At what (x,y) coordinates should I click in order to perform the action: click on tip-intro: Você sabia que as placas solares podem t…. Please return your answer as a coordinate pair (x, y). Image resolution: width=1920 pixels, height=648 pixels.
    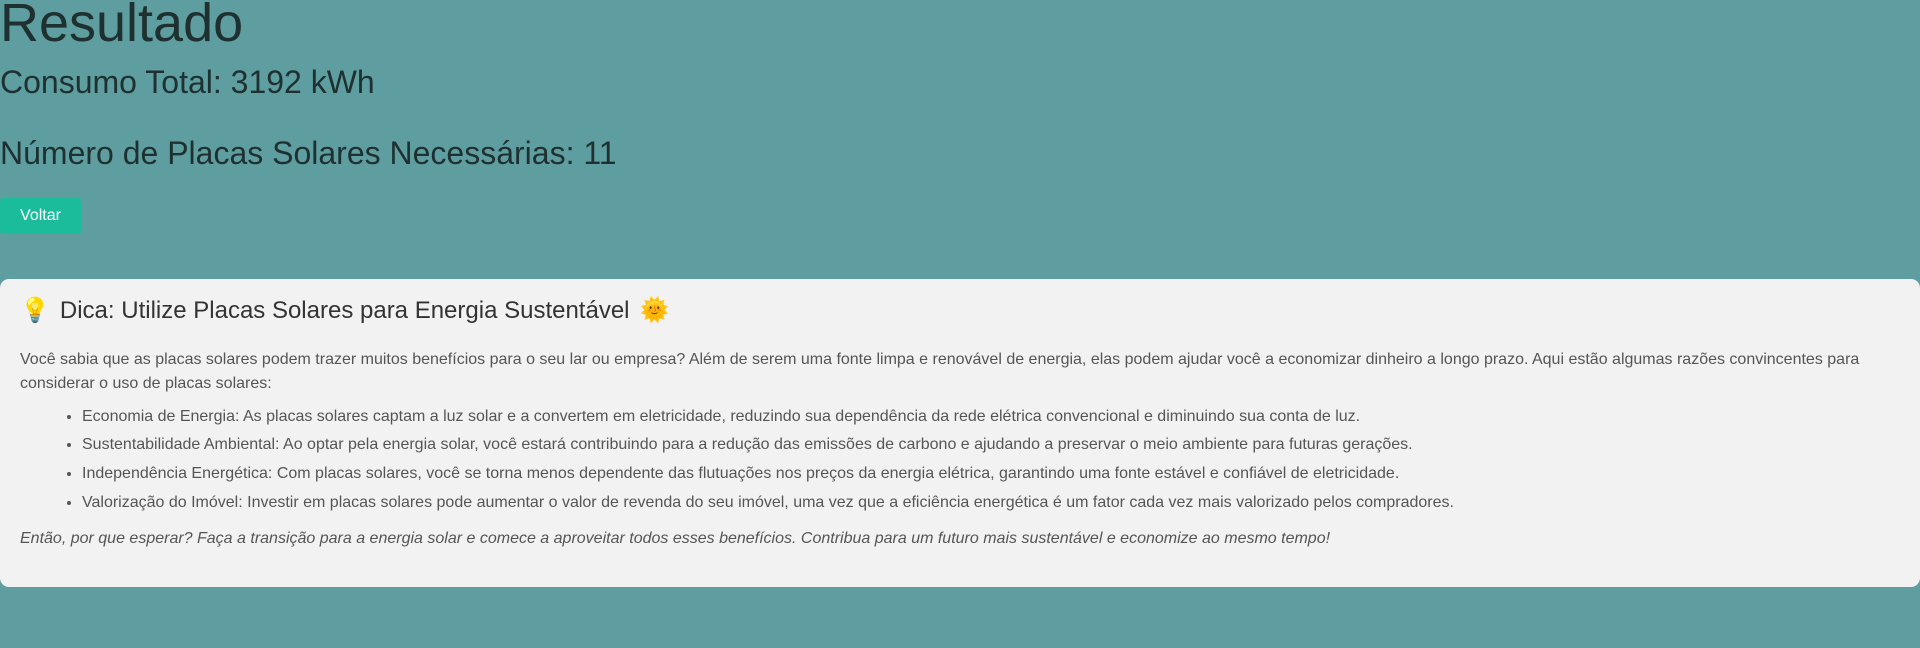
    Looking at the image, I should click on (940, 371).